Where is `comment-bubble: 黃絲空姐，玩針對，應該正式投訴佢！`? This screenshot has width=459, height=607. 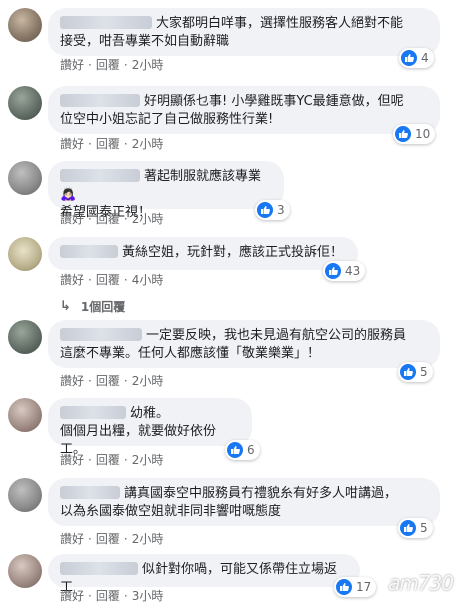
comment-bubble: 黃絲空姐，玩針對，應該正式投訴佢！ is located at coordinates (203, 253).